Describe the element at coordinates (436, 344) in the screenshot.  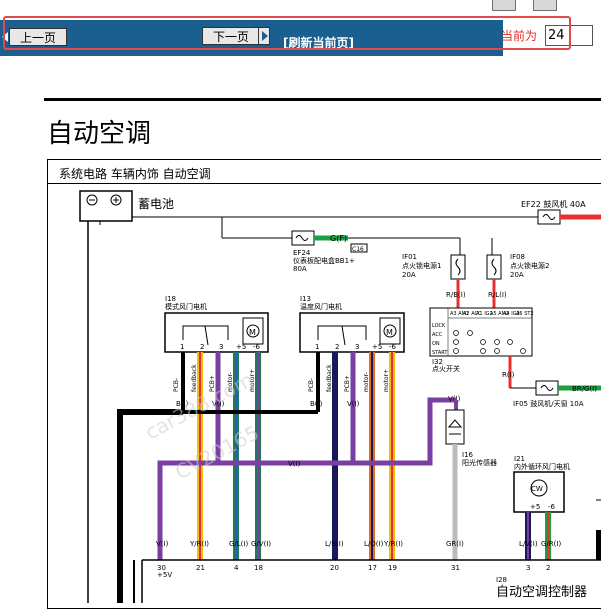
I see `svg-text: ON` at that location.